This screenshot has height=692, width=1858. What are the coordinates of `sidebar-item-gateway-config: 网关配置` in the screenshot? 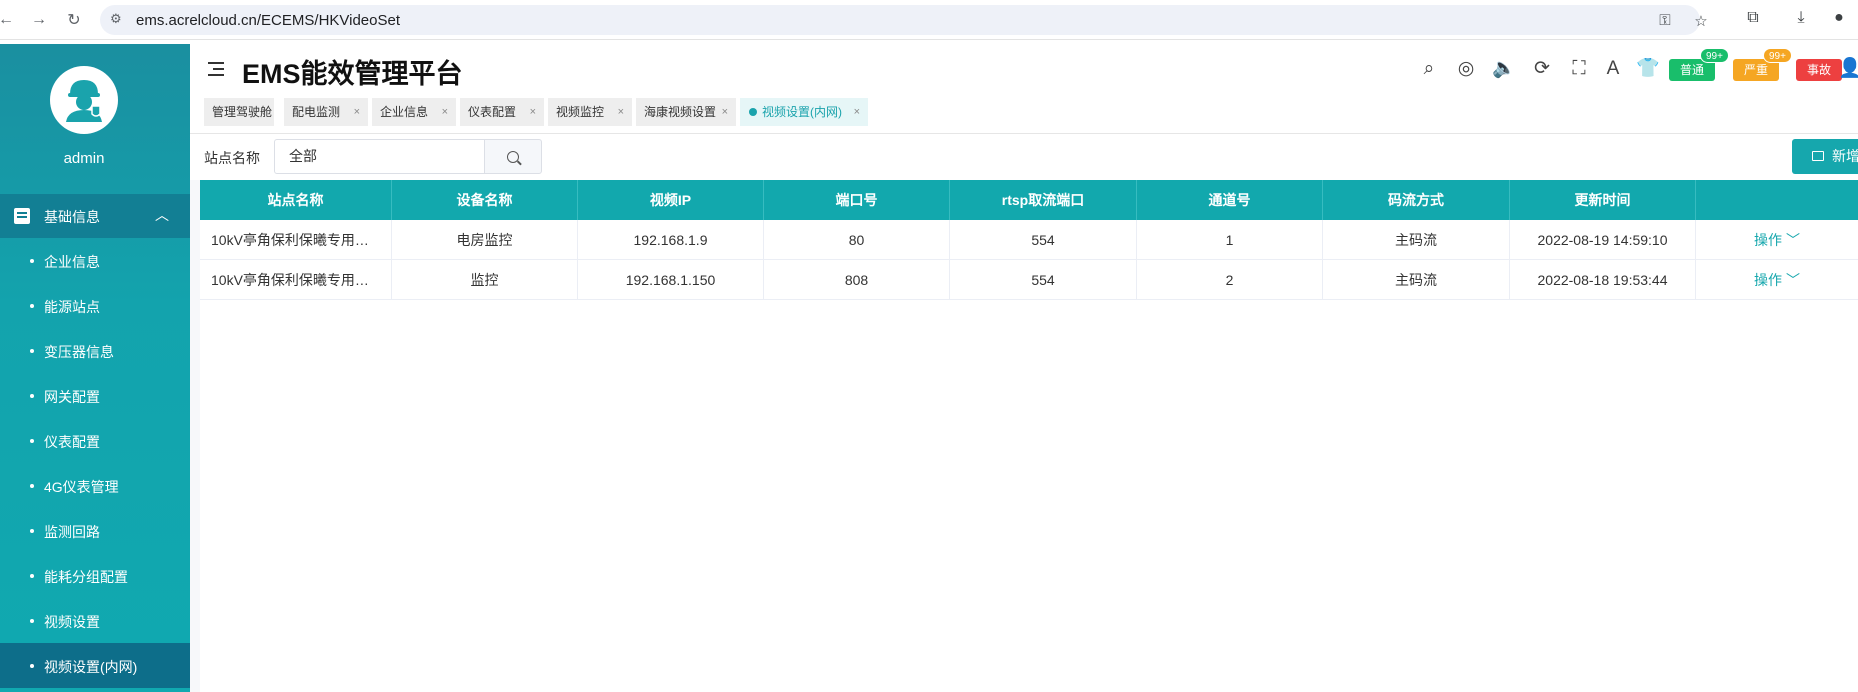 It's located at (95, 395).